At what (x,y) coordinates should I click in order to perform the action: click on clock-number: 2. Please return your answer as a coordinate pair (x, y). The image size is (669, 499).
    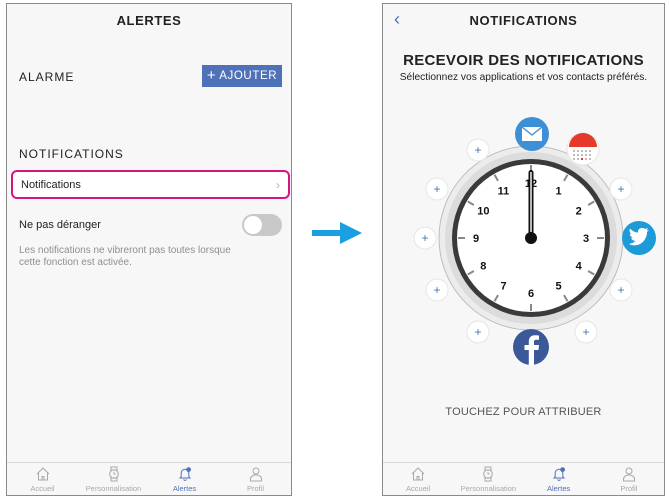
    Looking at the image, I should click on (579, 212).